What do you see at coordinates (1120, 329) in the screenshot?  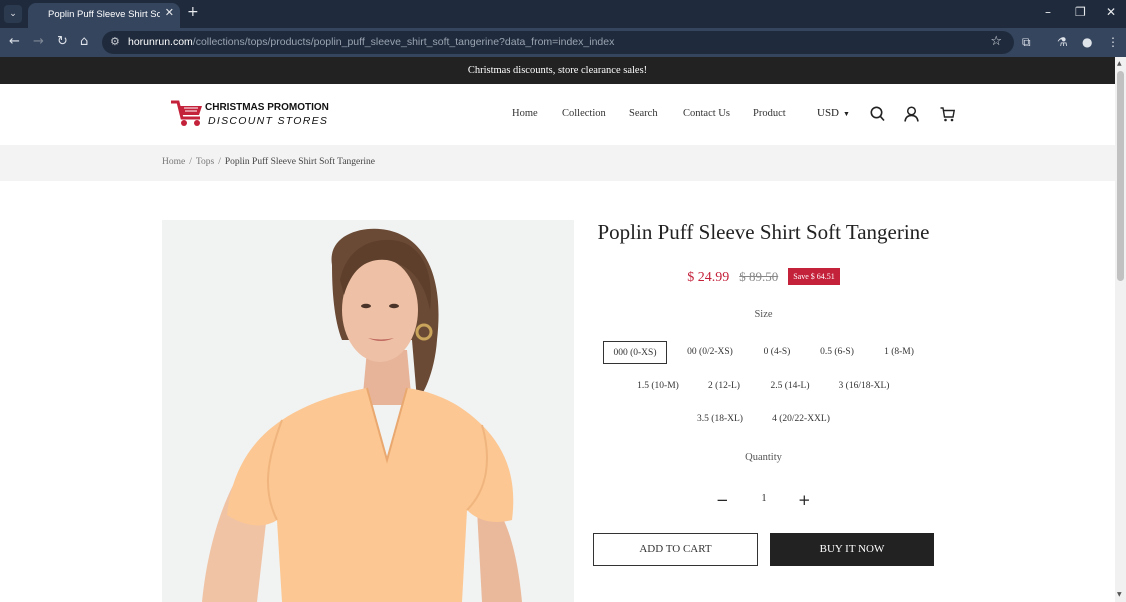 I see `page-scrollbar: ▲ ▼` at bounding box center [1120, 329].